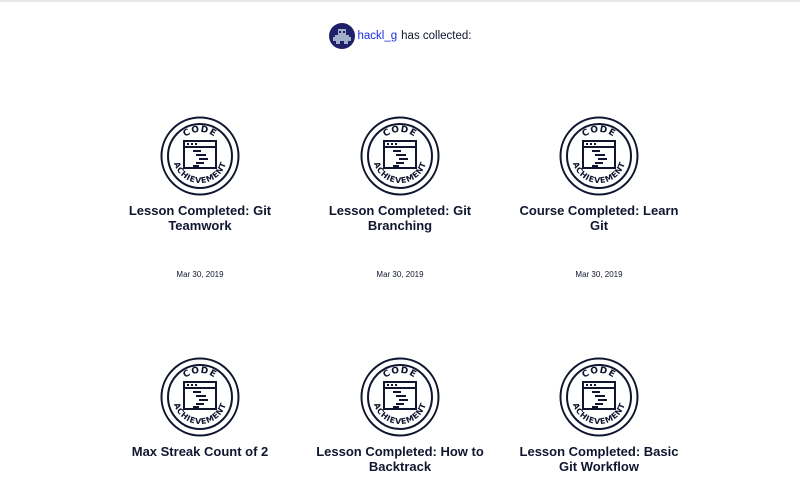 The height and width of the screenshot is (502, 800). I want to click on username-link: hackl_g, so click(378, 36).